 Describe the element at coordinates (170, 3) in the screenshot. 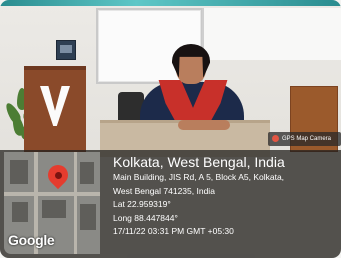

I see `photo-border` at that location.